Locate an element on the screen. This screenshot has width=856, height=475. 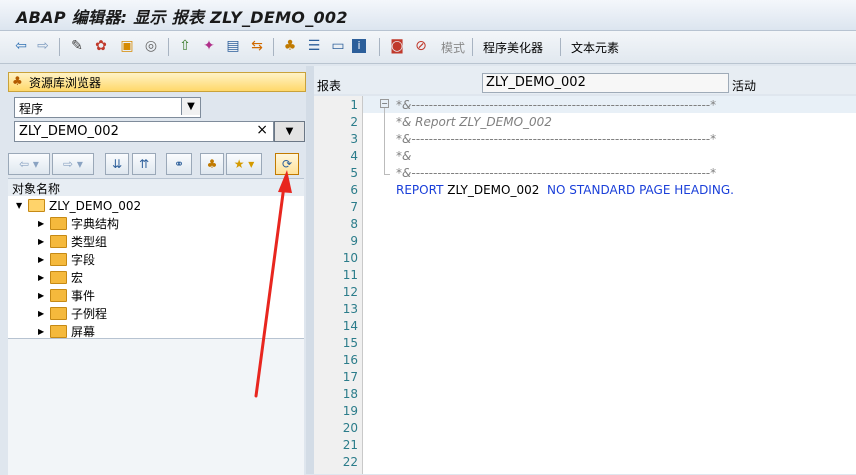
line-number: 2 is located at coordinates (354, 122).